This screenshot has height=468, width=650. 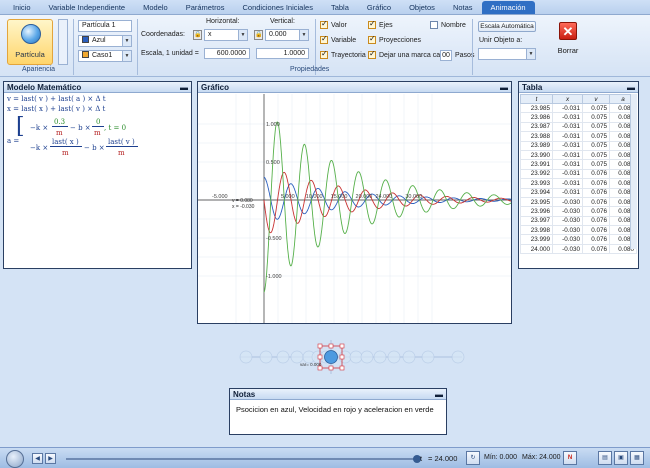 I want to click on table-row: 23.986 -0.031 0.075 0.084, so click(x=578, y=117).